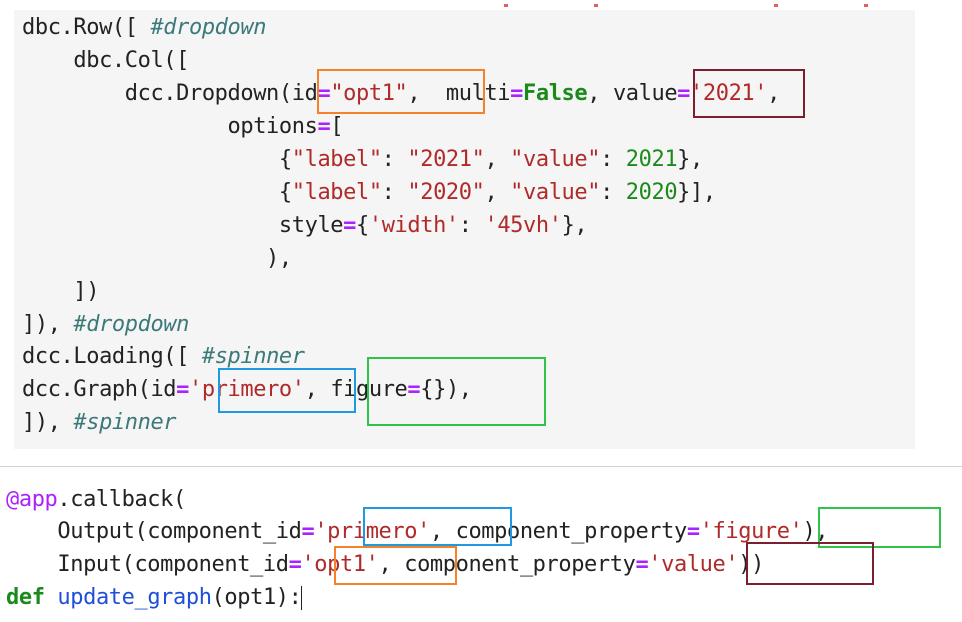 This screenshot has height=622, width=962. What do you see at coordinates (464, 4) in the screenshot?
I see `cut-off-previous-line` at bounding box center [464, 4].